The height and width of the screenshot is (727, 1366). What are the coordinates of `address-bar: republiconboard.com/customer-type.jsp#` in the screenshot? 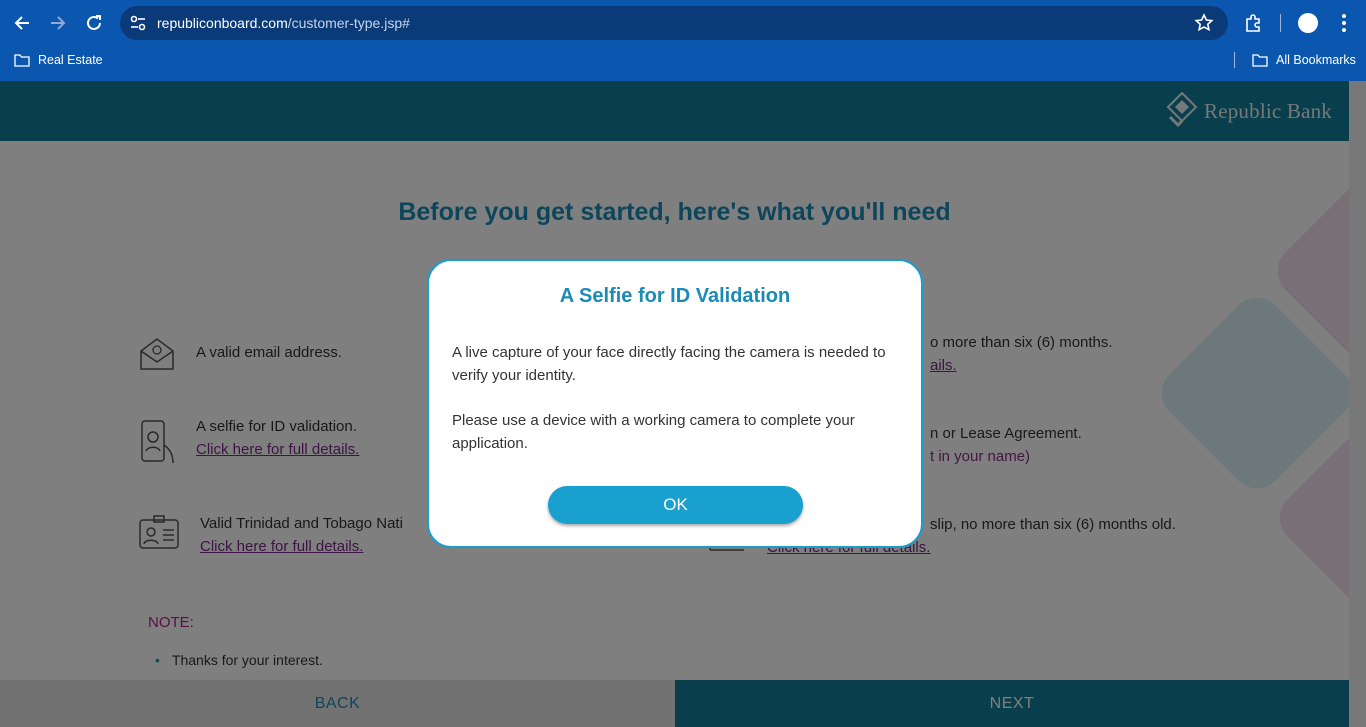 It's located at (674, 23).